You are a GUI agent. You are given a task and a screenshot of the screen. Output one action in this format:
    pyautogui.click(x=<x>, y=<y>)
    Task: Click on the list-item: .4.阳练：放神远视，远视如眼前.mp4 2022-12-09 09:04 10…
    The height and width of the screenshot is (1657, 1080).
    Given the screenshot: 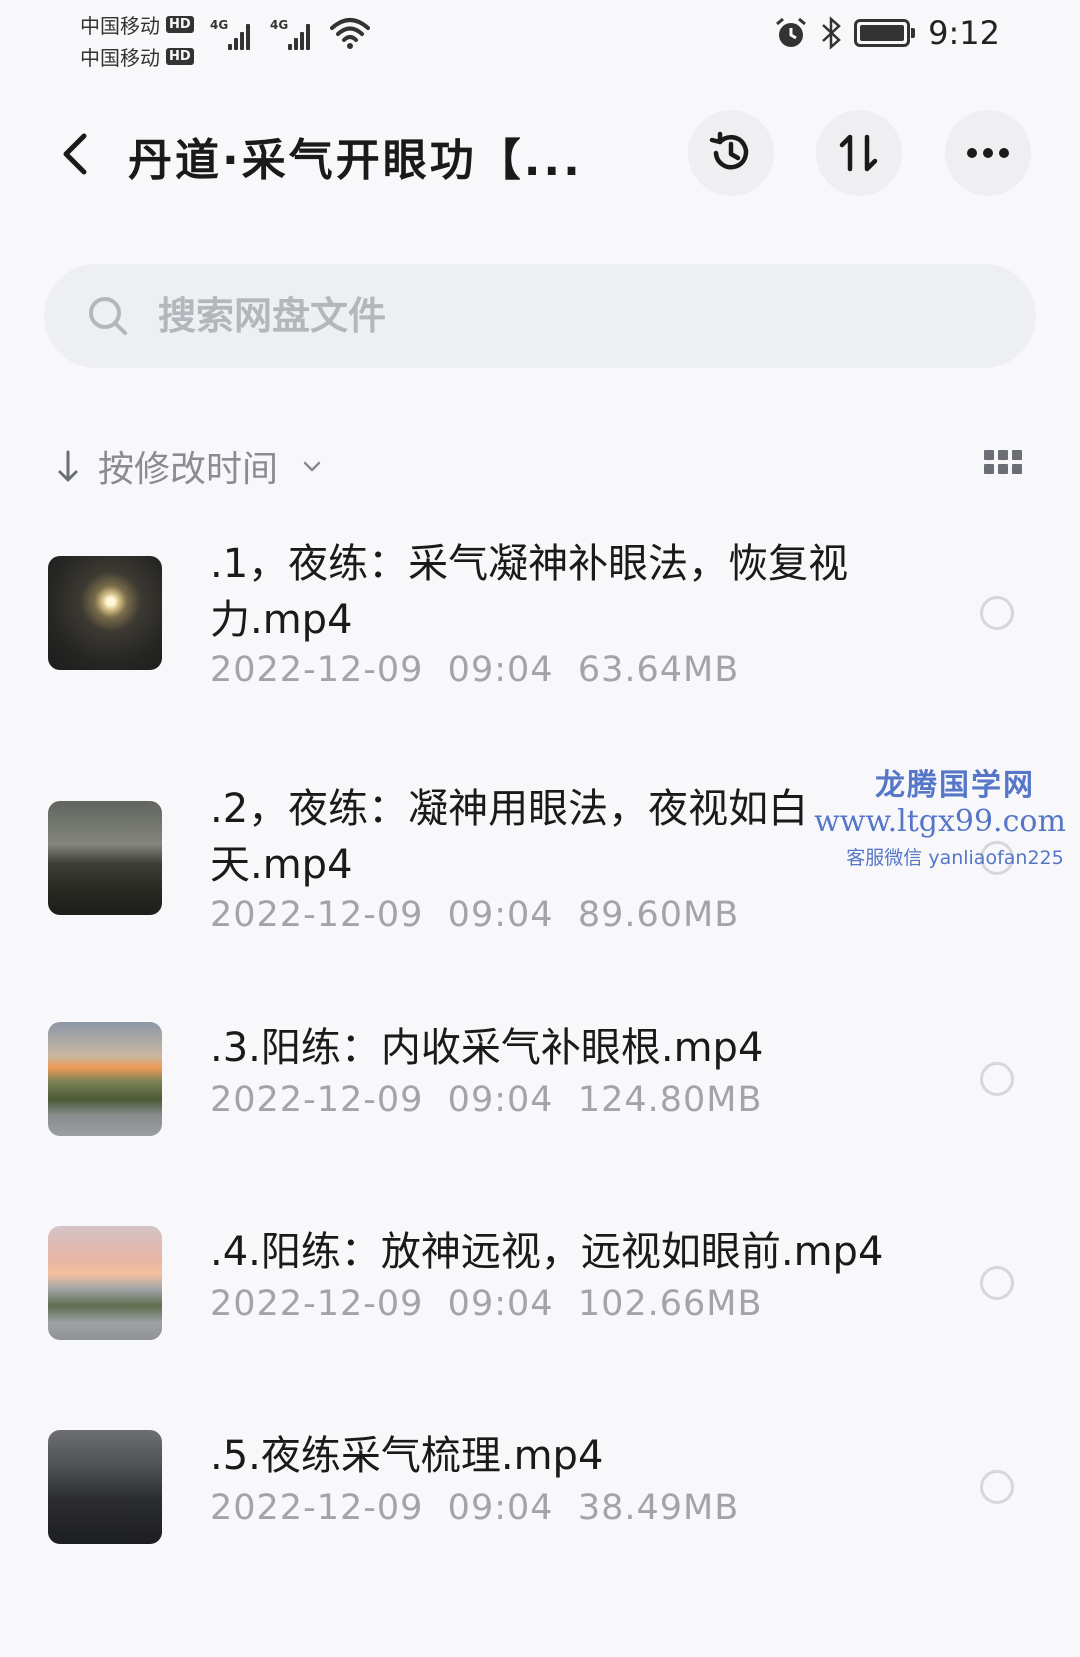 What is the action you would take?
    pyautogui.click(x=540, y=1289)
    